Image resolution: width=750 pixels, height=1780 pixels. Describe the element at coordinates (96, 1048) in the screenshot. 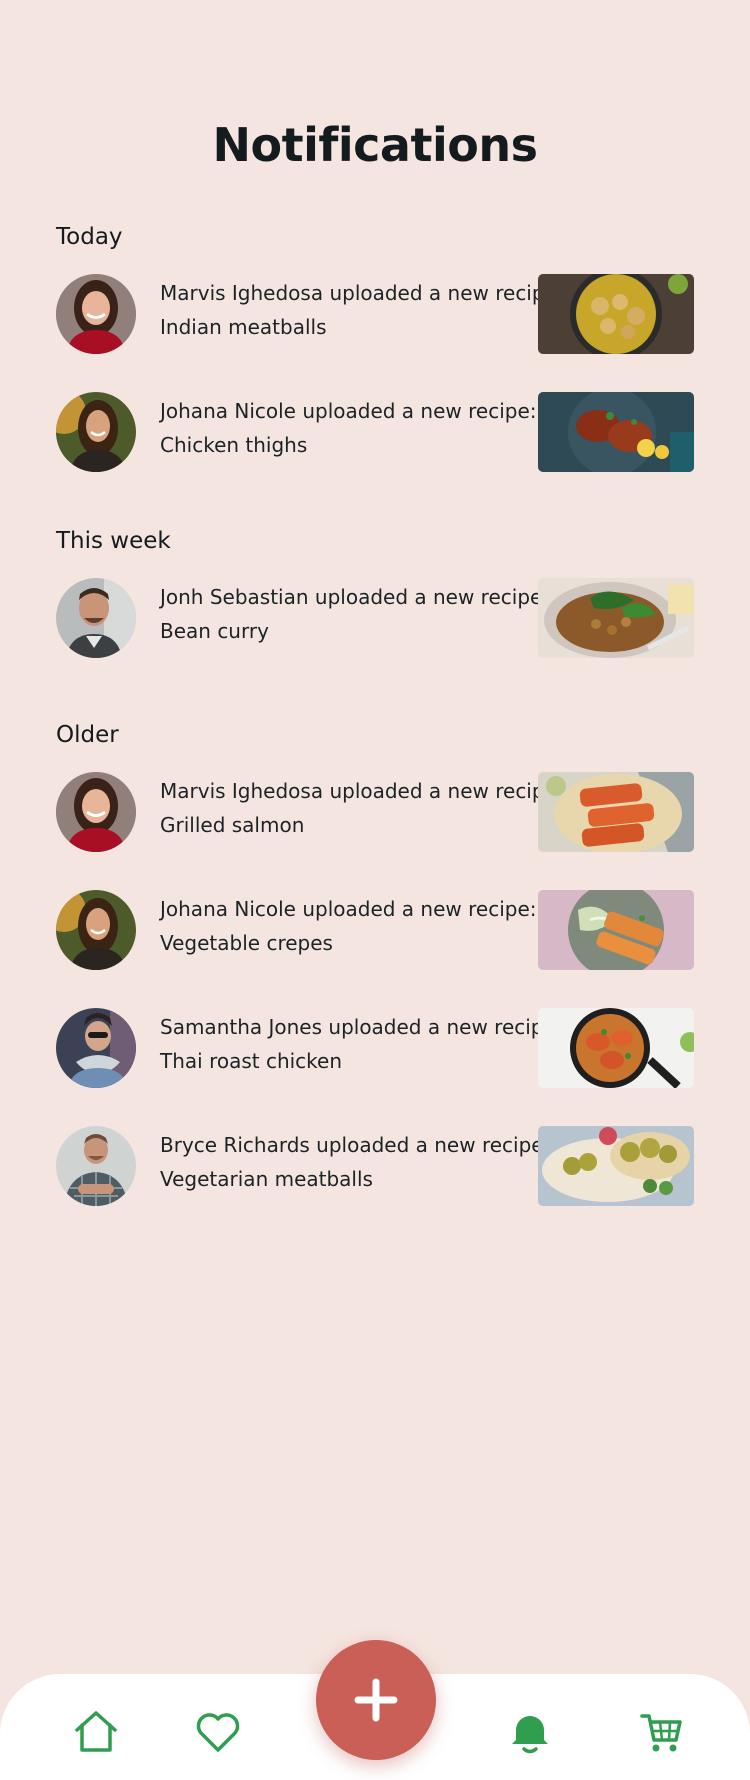

I see `woman-scarf-avatar` at that location.